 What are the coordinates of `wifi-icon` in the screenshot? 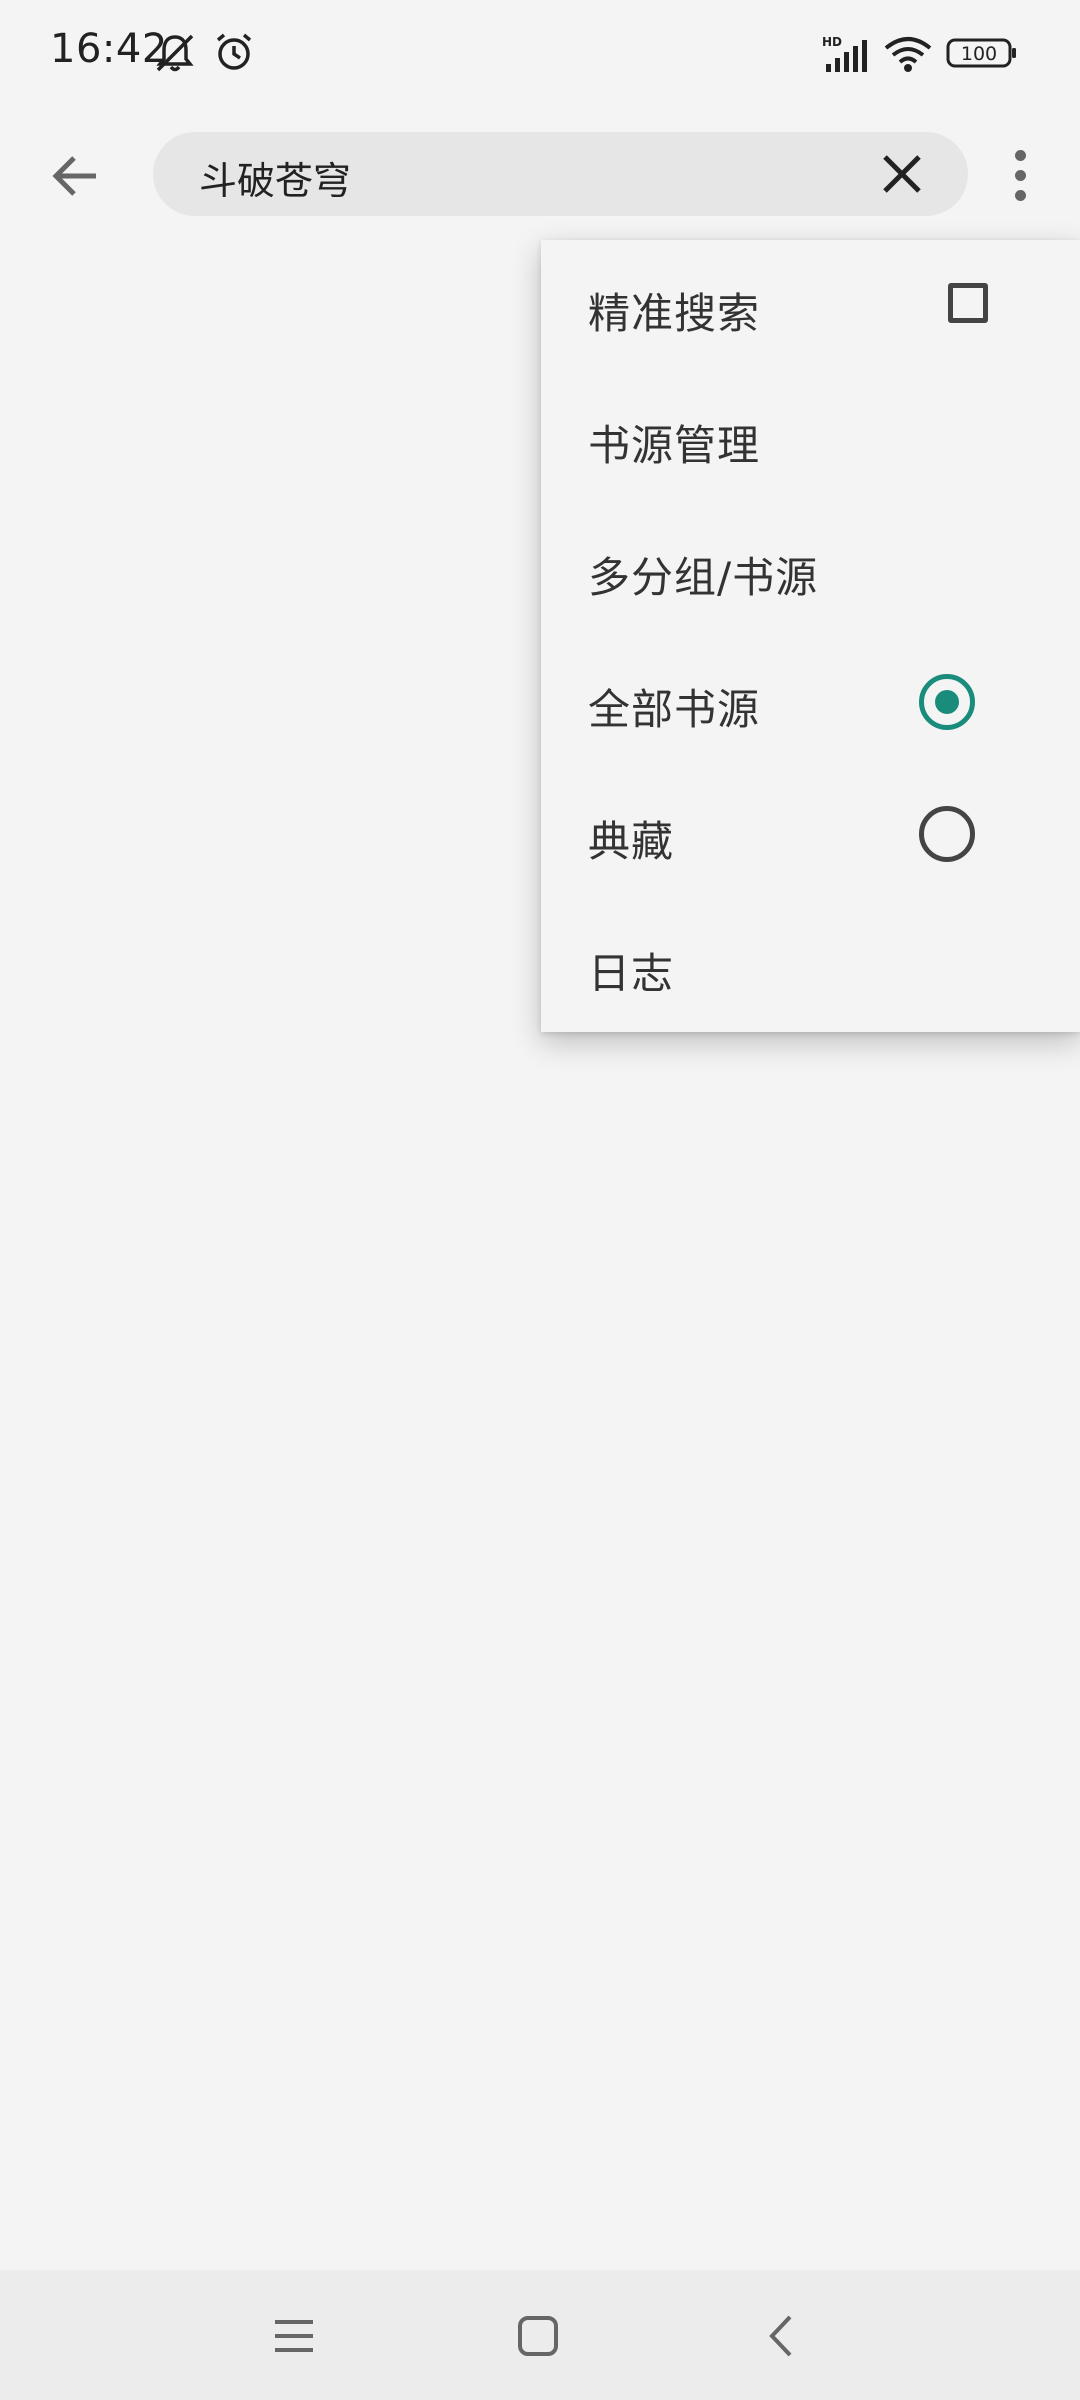 It's located at (908, 56).